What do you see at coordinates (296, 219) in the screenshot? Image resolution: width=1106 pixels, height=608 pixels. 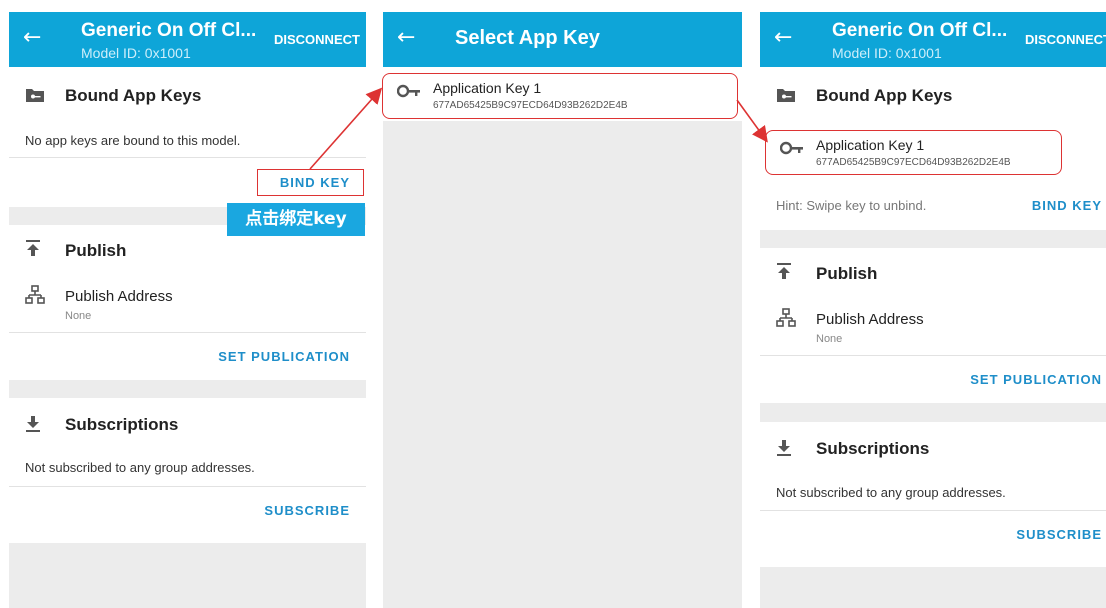 I see `tap-bind-key-callout: 点击绑定key` at bounding box center [296, 219].